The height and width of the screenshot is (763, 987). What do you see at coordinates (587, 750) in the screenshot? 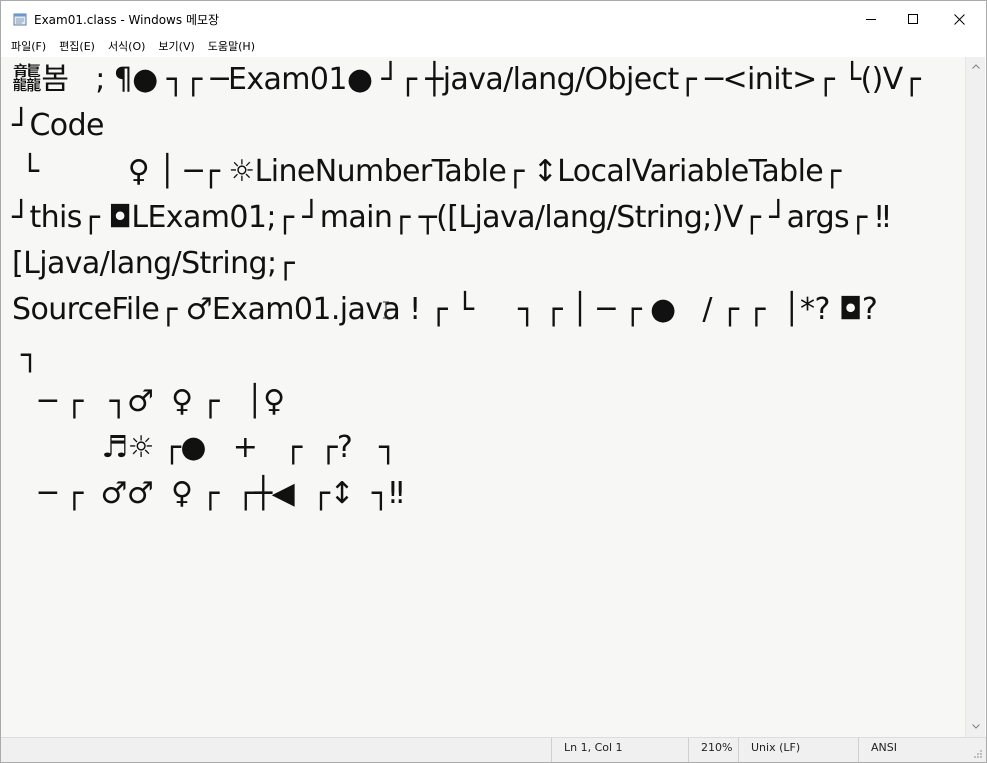
I see `cursor-position: Ln 1, Col 1` at bounding box center [587, 750].